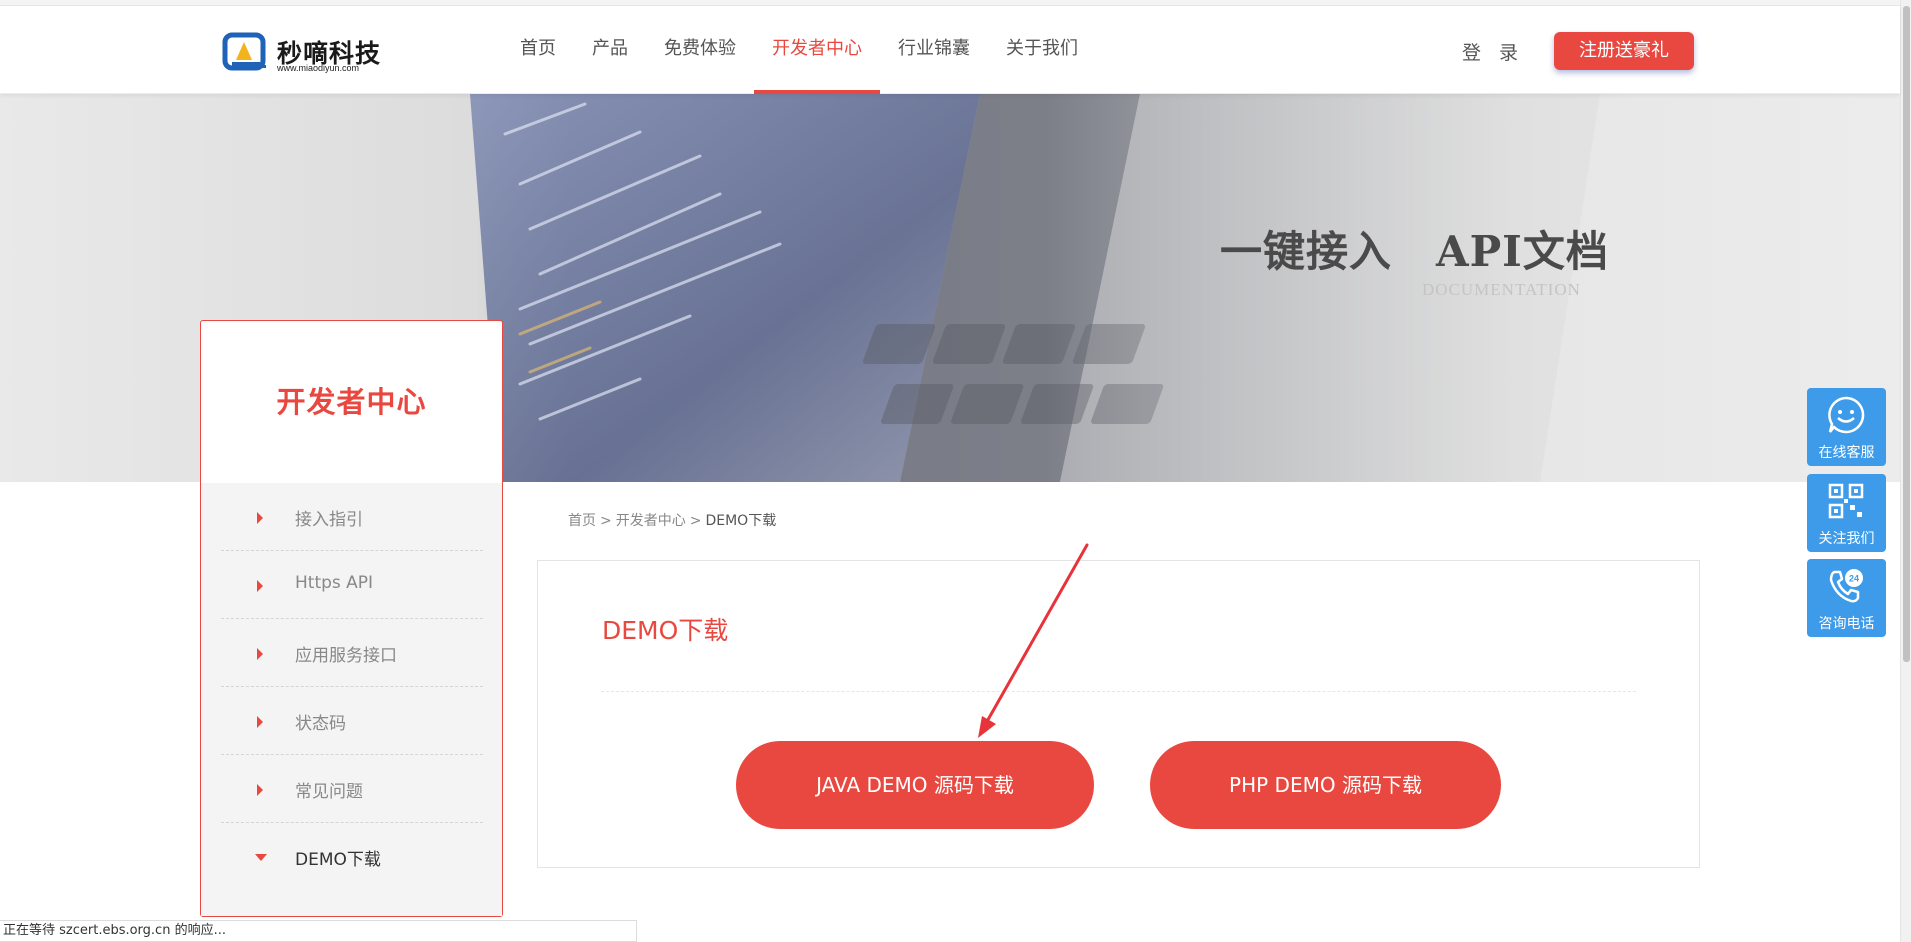 The image size is (1911, 942). Describe the element at coordinates (346, 656) in the screenshot. I see `sidebar-item-label: 应用服务接口` at that location.